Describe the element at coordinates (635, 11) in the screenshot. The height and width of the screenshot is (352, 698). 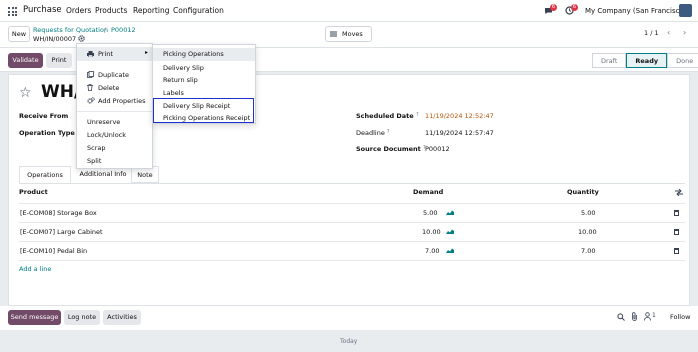
I see `company-switcher: My Company (San Francisco)` at that location.